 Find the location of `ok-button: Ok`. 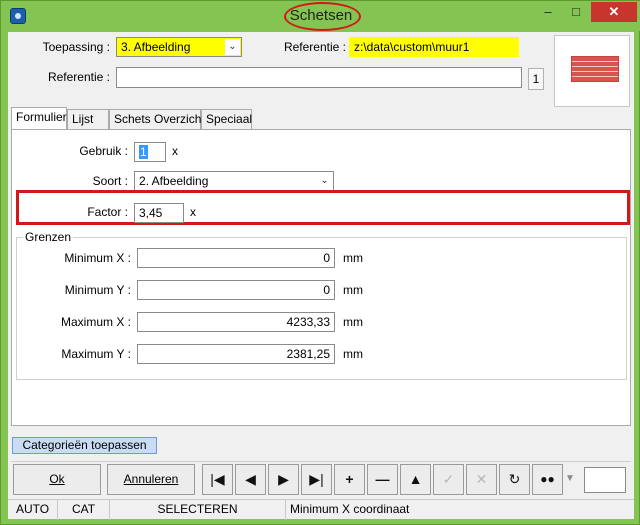

ok-button: Ok is located at coordinates (57, 479).